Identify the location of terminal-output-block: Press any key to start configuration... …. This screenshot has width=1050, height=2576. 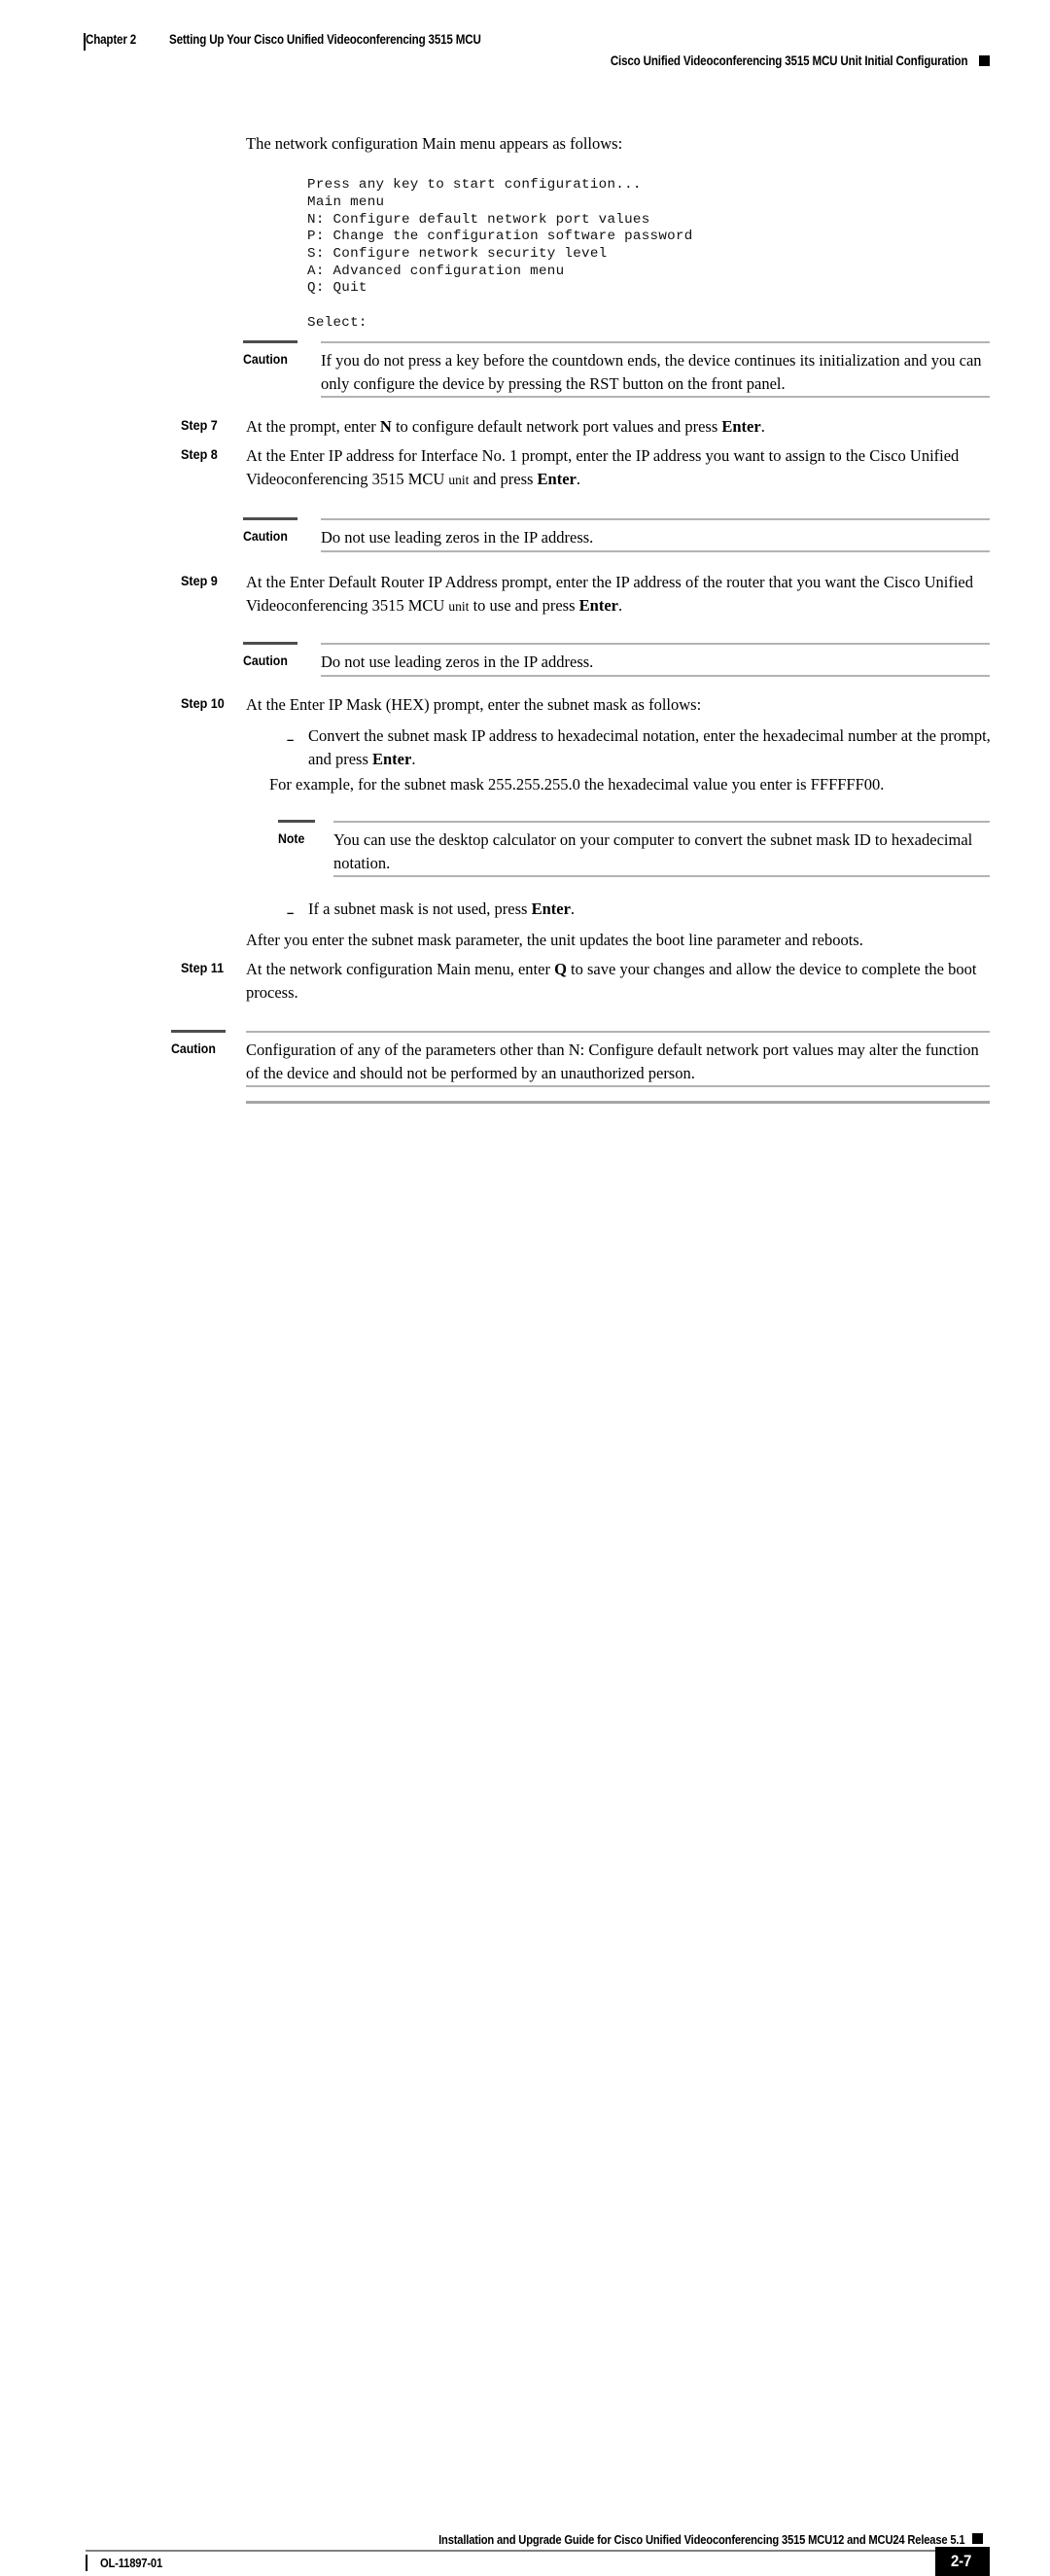
(500, 254).